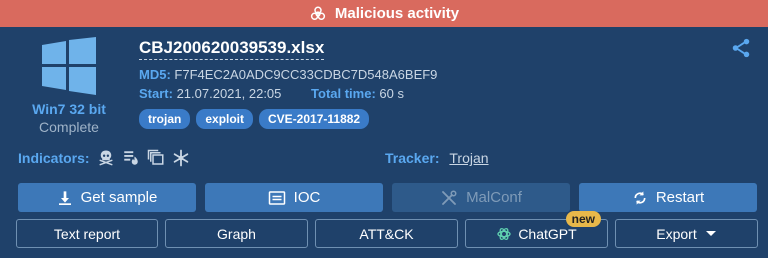 This screenshot has width=768, height=258. What do you see at coordinates (387, 197) in the screenshot?
I see `primary-actions: Get sample IOC MalConf Restart` at bounding box center [387, 197].